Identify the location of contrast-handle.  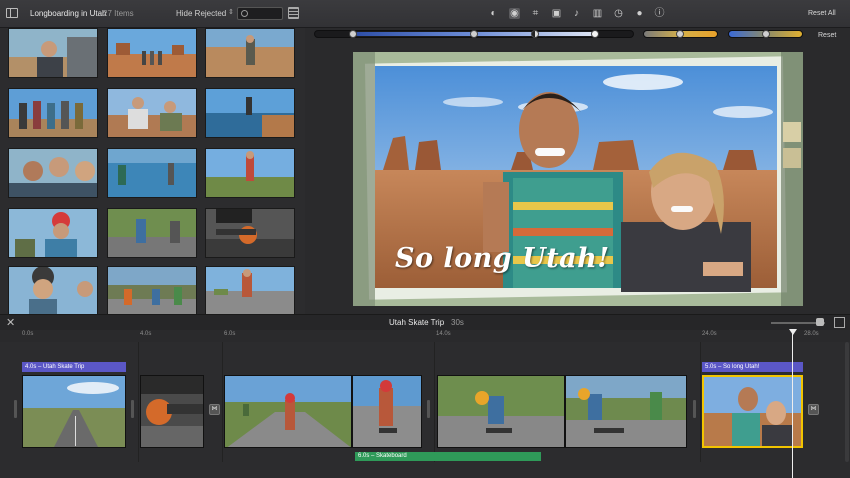
(474, 34).